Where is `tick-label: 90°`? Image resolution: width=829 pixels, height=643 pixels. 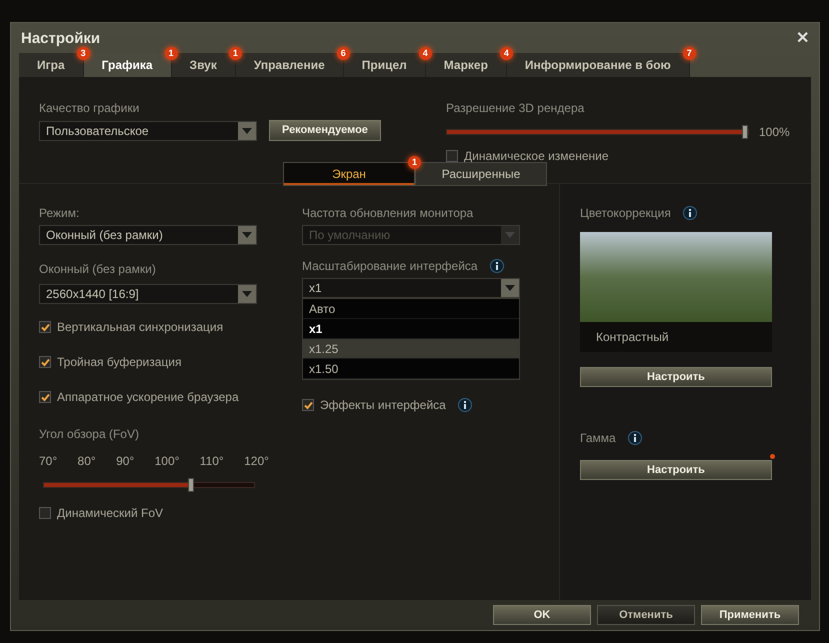
tick-label: 90° is located at coordinates (125, 461).